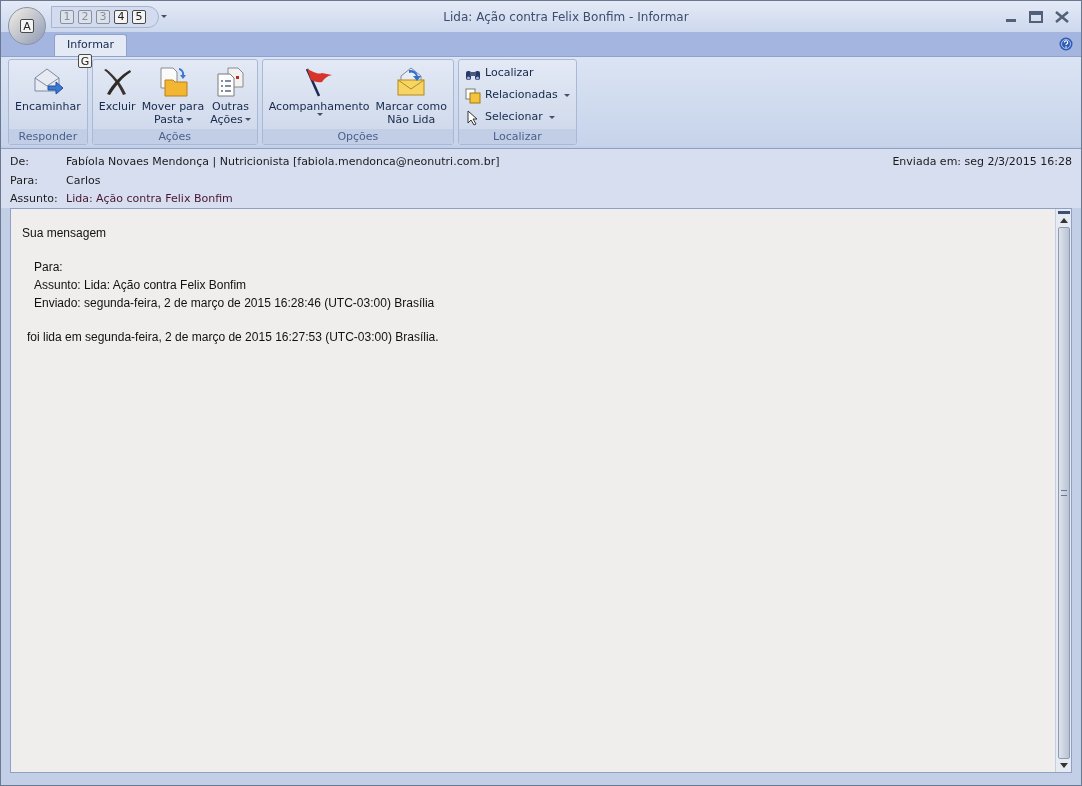 This screenshot has width=1082, height=786. I want to click on maximize-icon, so click(1036, 16).